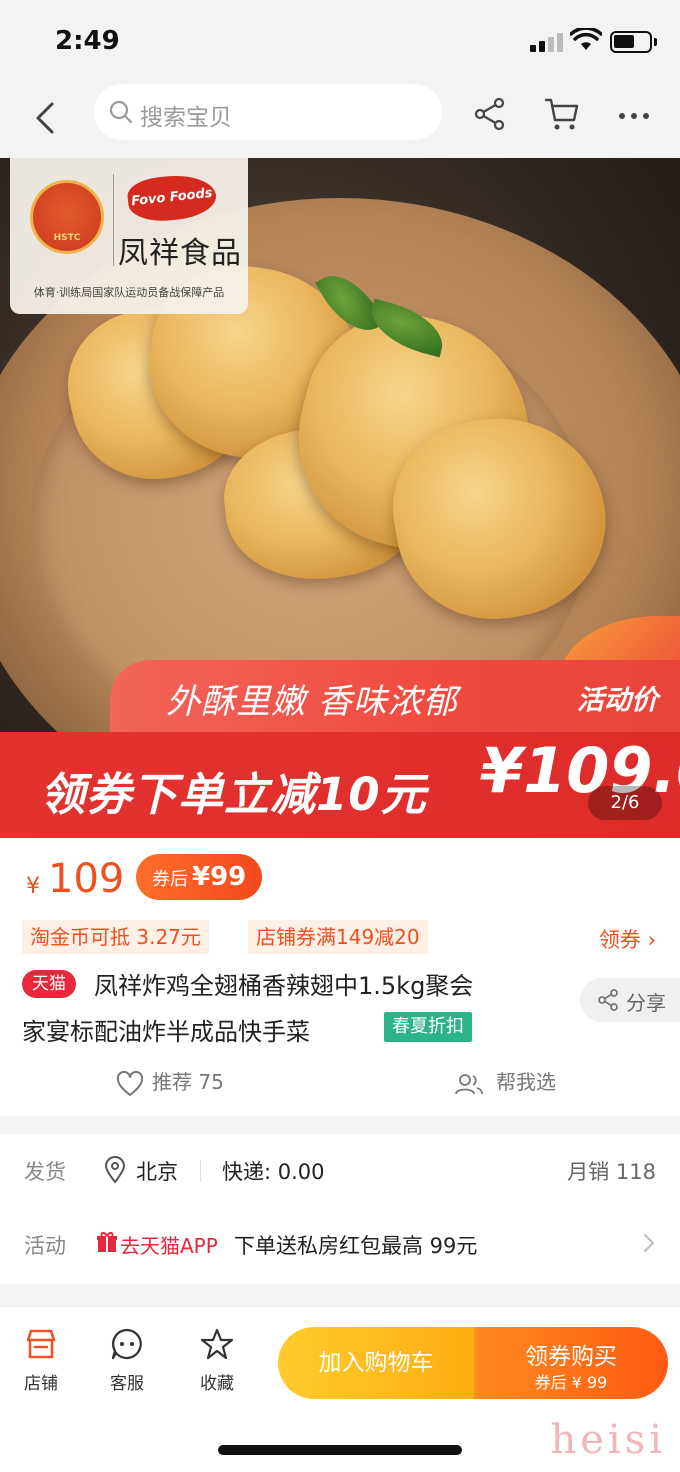 The height and width of the screenshot is (1472, 680). I want to click on go-tmall-app-link: 去天猫APP, so click(169, 1246).